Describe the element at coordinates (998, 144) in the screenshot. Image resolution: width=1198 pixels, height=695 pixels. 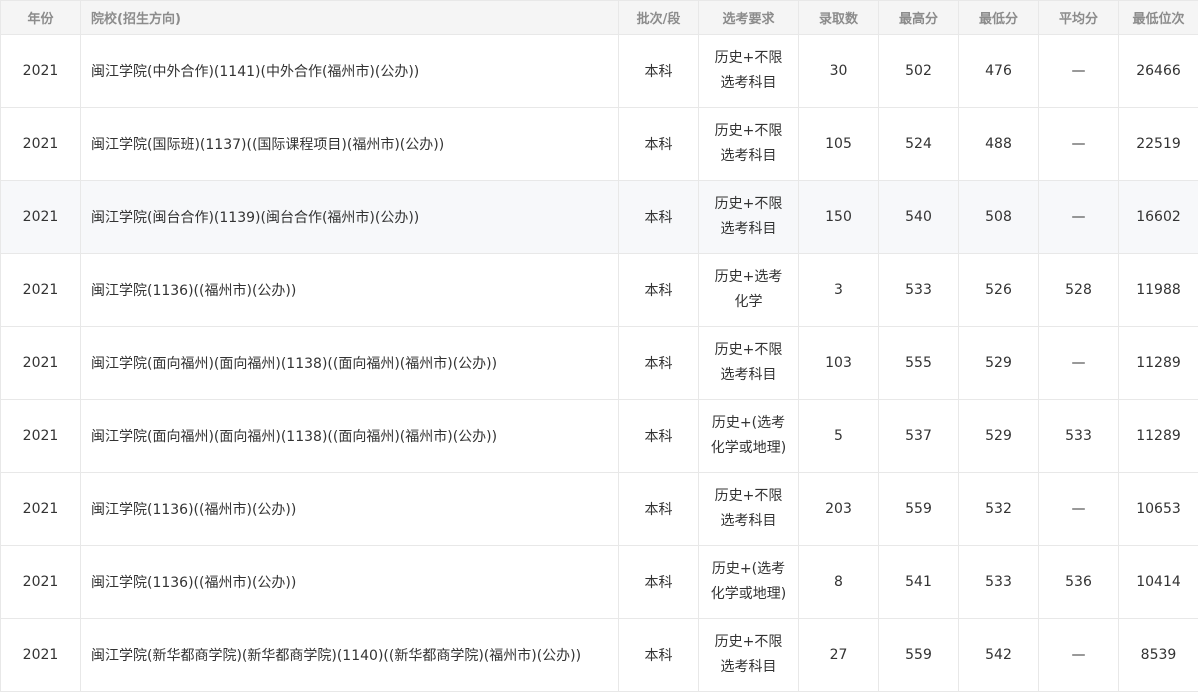
I see `cell-min-score: 488` at that location.